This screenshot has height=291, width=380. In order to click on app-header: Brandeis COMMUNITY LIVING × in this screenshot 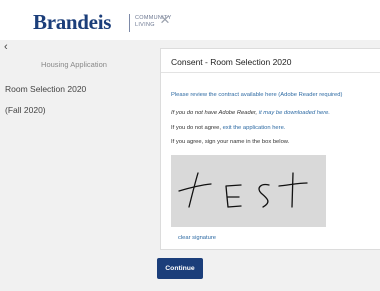, I will do `click(190, 20)`.